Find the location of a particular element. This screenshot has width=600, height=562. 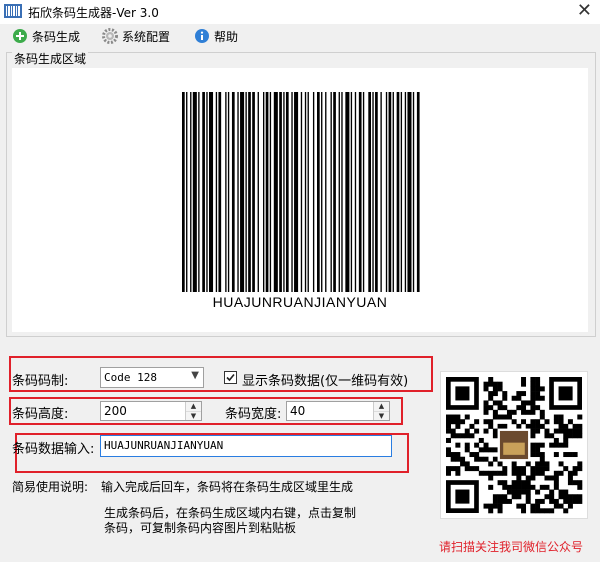

toolbar: 条码生成 系统配置 帮助 is located at coordinates (300, 36).